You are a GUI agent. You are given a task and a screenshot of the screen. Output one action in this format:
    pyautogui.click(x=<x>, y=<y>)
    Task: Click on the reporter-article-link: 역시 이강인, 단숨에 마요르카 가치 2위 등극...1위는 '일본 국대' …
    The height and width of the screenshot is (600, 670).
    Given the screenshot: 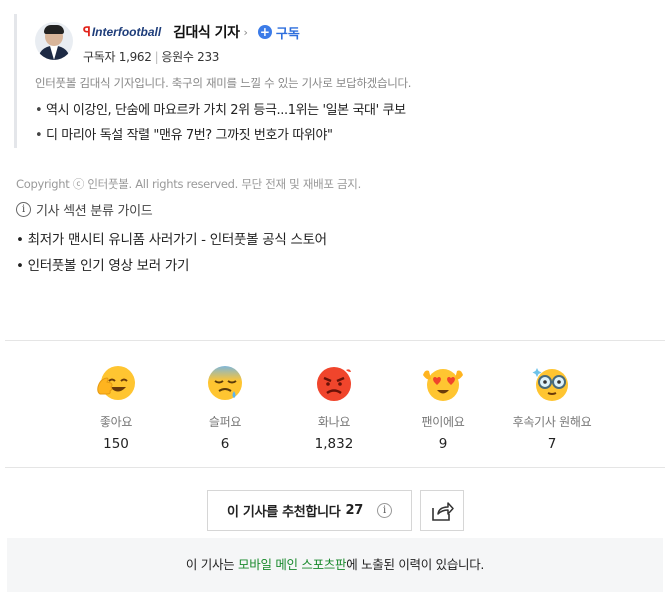 What is the action you would take?
    pyautogui.click(x=344, y=110)
    